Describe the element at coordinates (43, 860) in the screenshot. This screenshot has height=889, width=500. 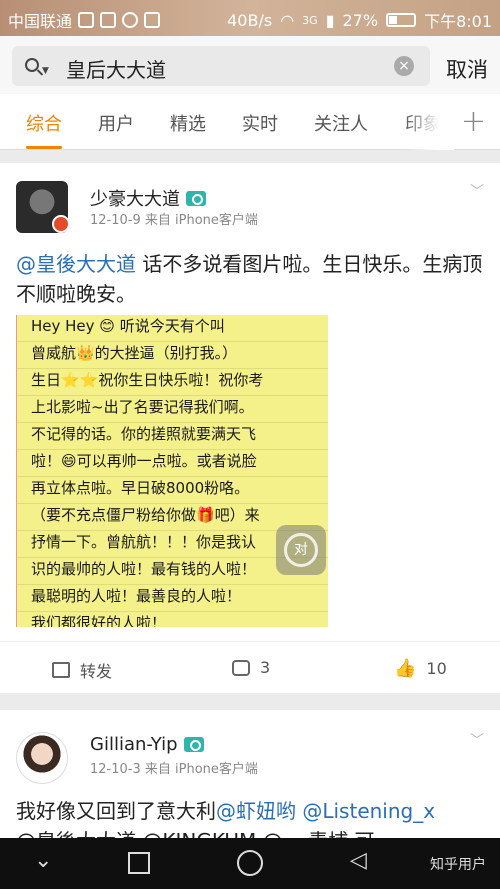
I see `collapse-icon: ⌄` at that location.